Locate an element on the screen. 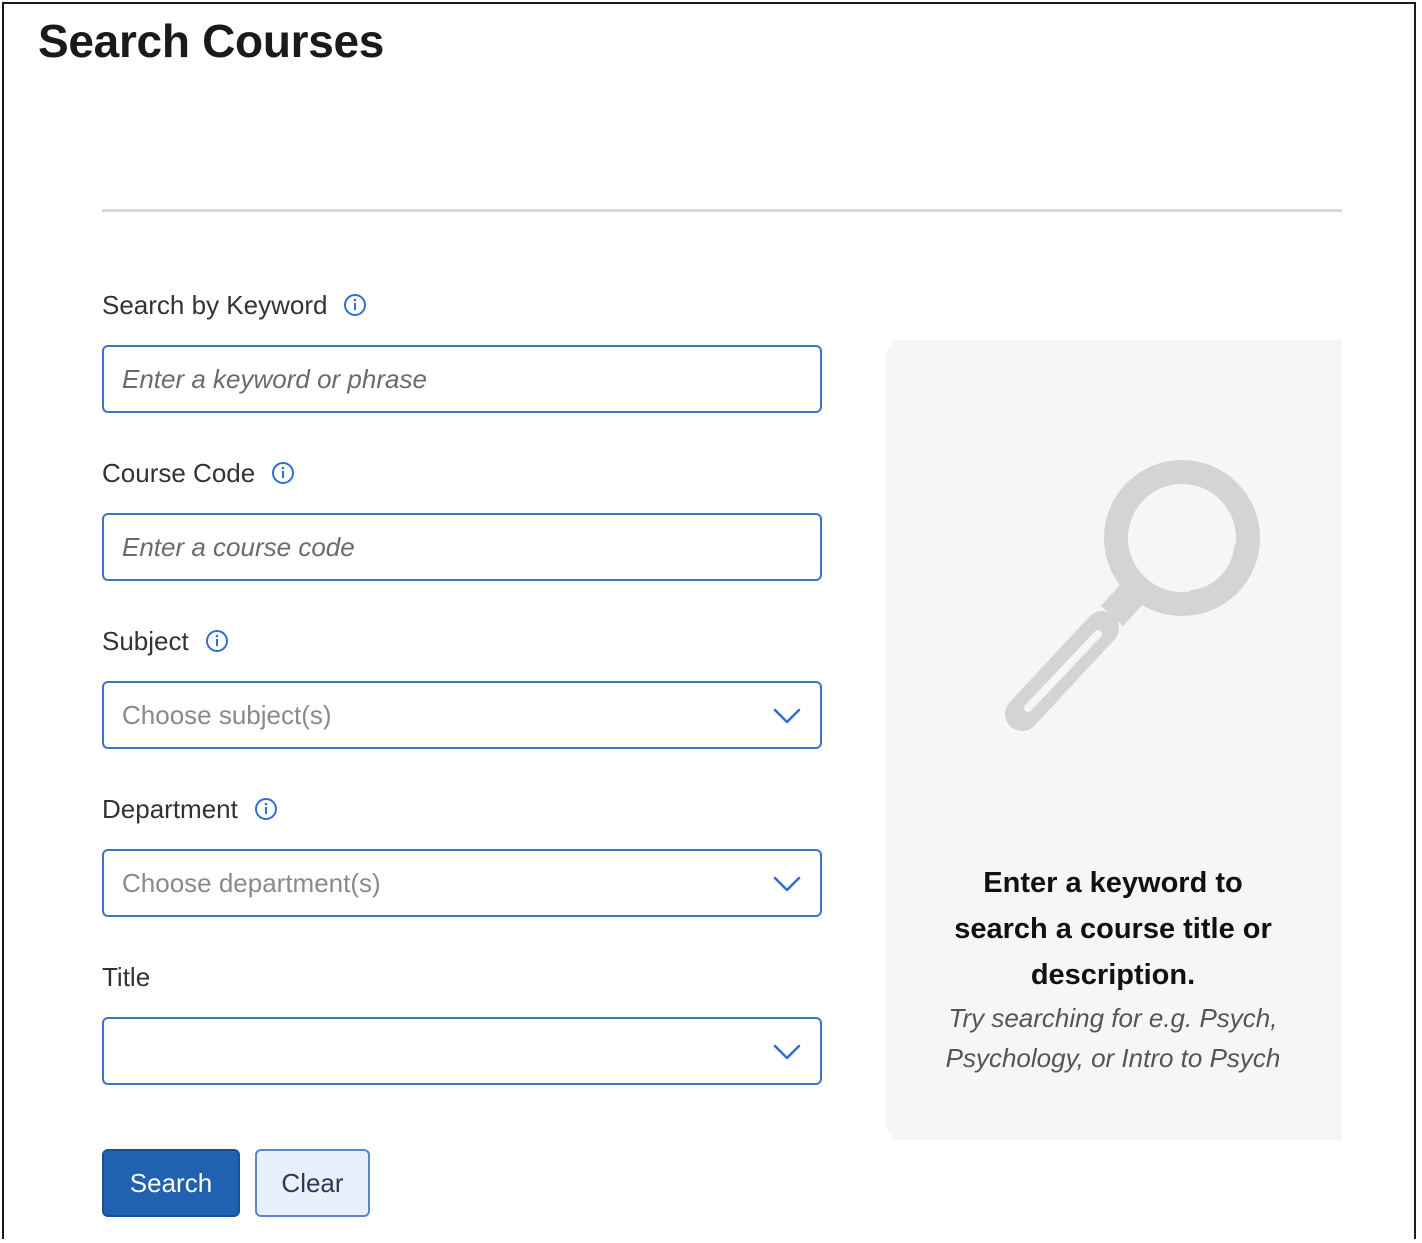 The height and width of the screenshot is (1243, 1422). course-code-label-row: Course Code is located at coordinates (198, 473).